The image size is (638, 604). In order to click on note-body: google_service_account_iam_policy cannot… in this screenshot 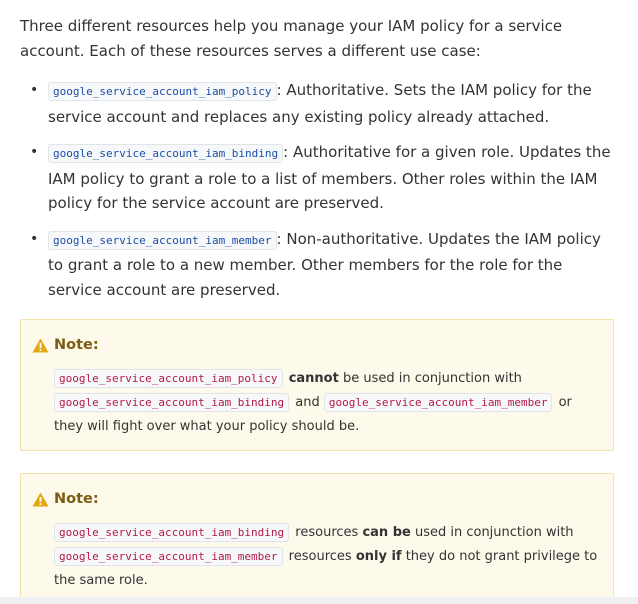, I will do `click(329, 403)`.